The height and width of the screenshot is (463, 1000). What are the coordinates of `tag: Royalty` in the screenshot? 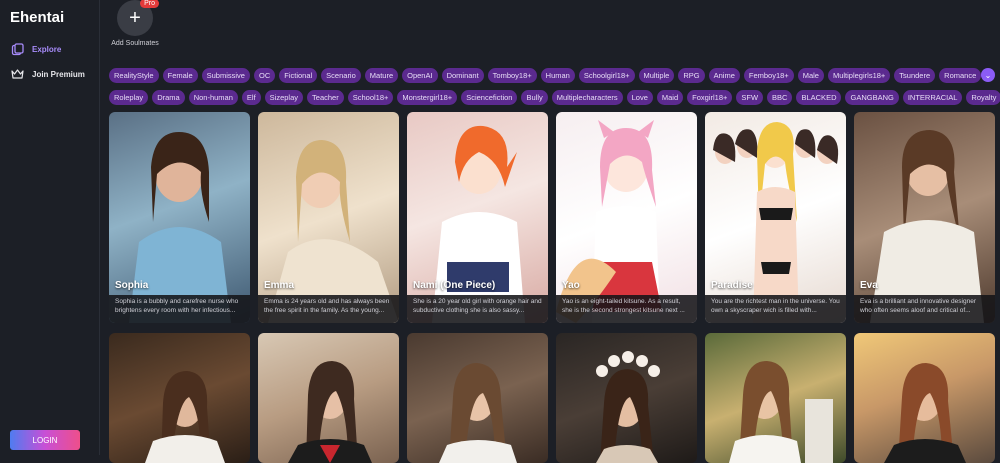 It's located at (983, 97).